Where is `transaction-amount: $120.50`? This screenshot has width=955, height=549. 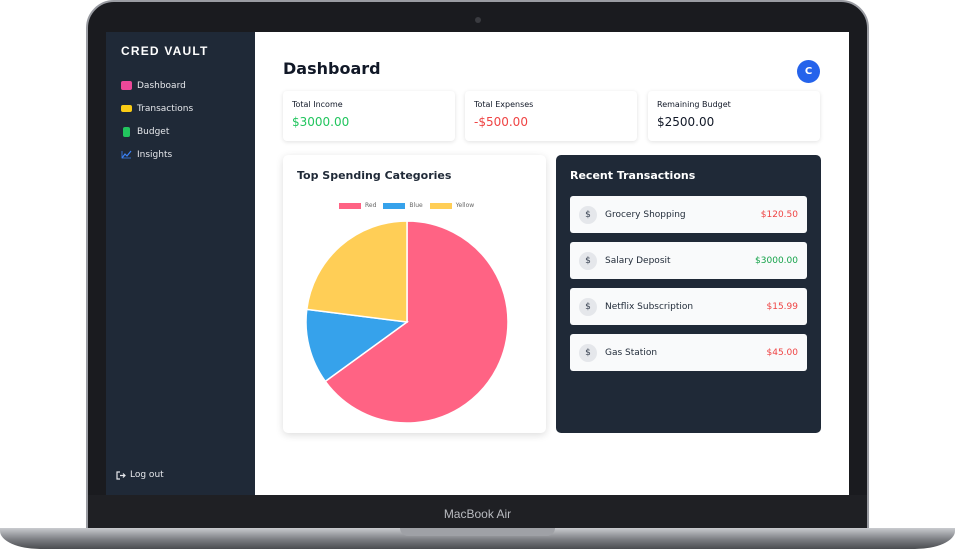
transaction-amount: $120.50 is located at coordinates (779, 214).